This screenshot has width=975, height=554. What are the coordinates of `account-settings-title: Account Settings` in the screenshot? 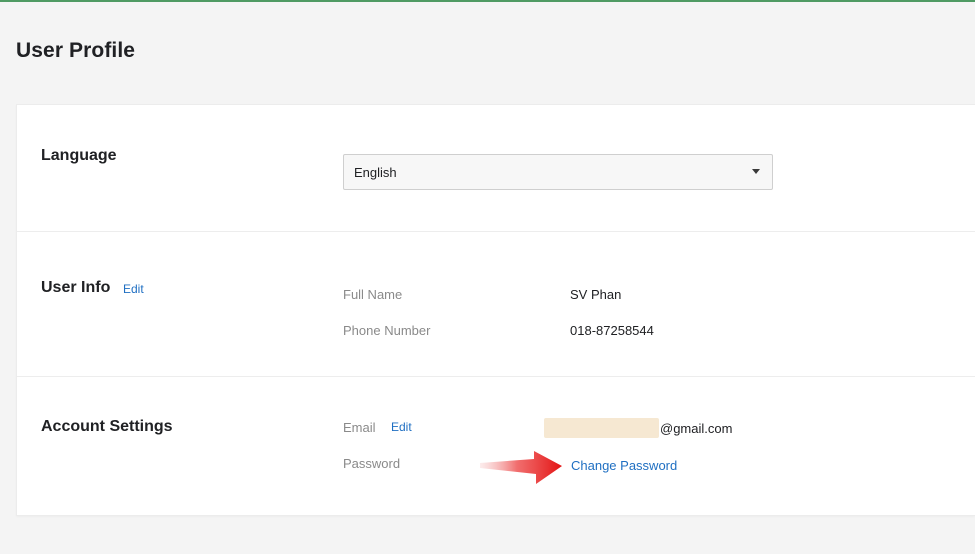 It's located at (107, 426).